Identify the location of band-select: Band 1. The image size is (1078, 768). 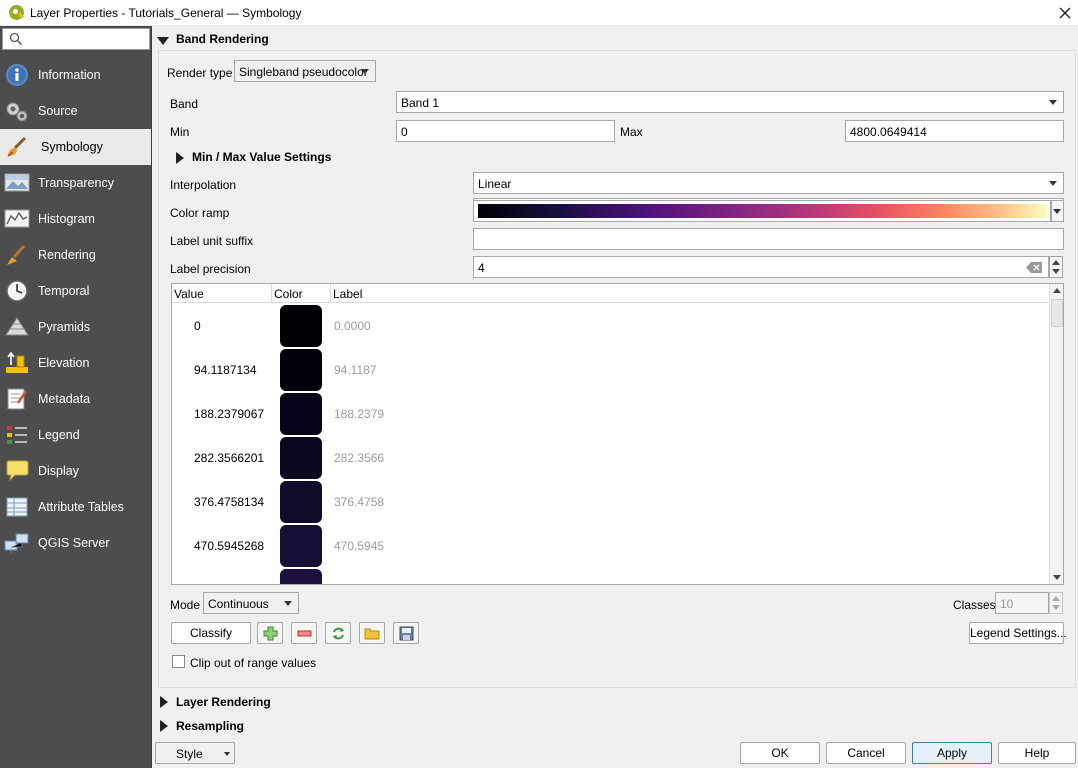
(730, 102).